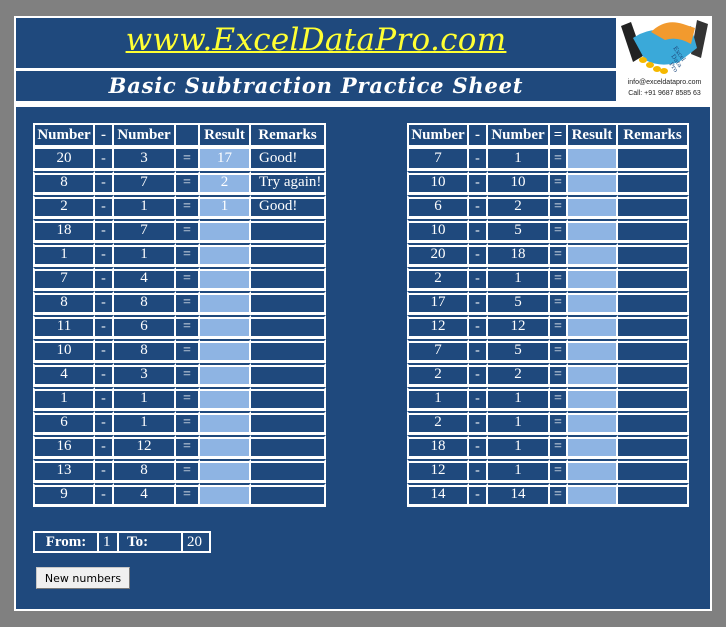  I want to click on header-number-a: Number, so click(438, 135).